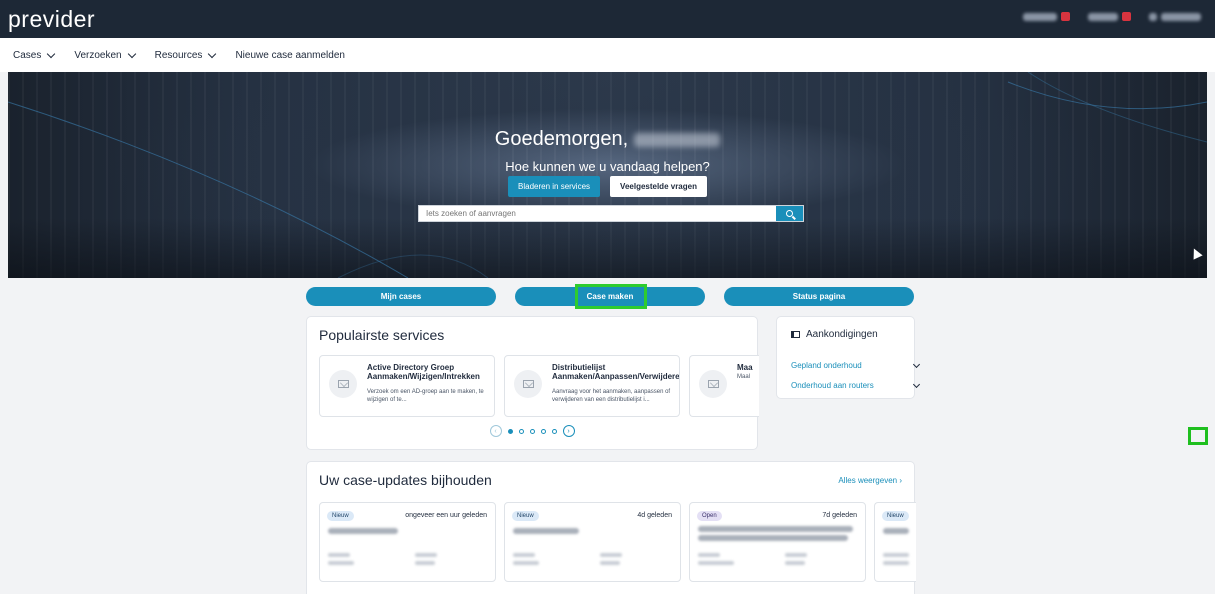  I want to click on announcement-item: Onderhoud aan routers, so click(856, 385).